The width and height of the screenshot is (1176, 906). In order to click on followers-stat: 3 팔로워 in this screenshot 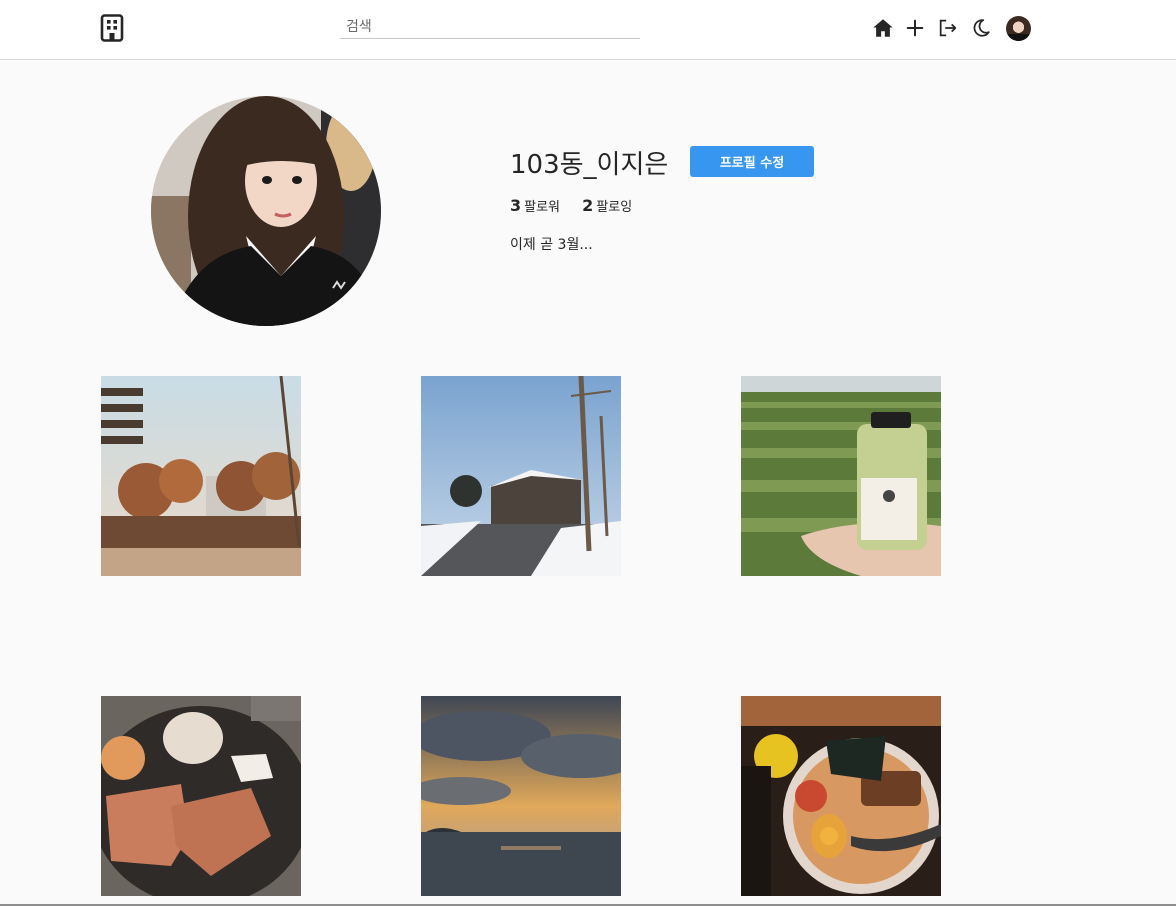, I will do `click(535, 205)`.